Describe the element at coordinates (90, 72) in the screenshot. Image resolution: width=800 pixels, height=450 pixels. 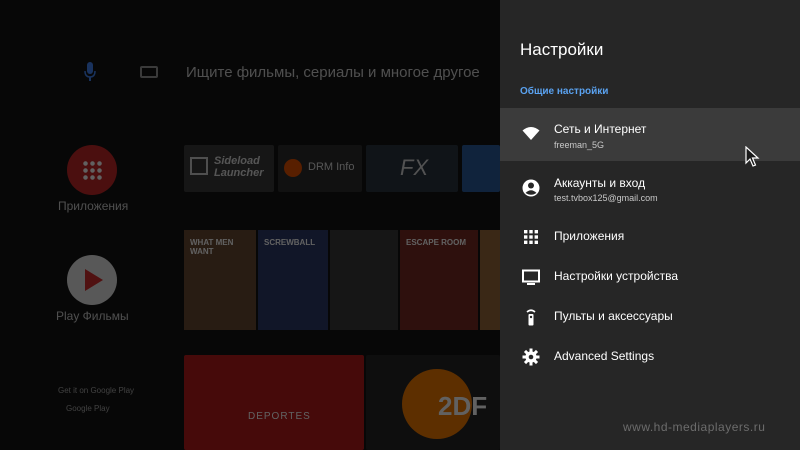
I see `microphone-icon` at that location.